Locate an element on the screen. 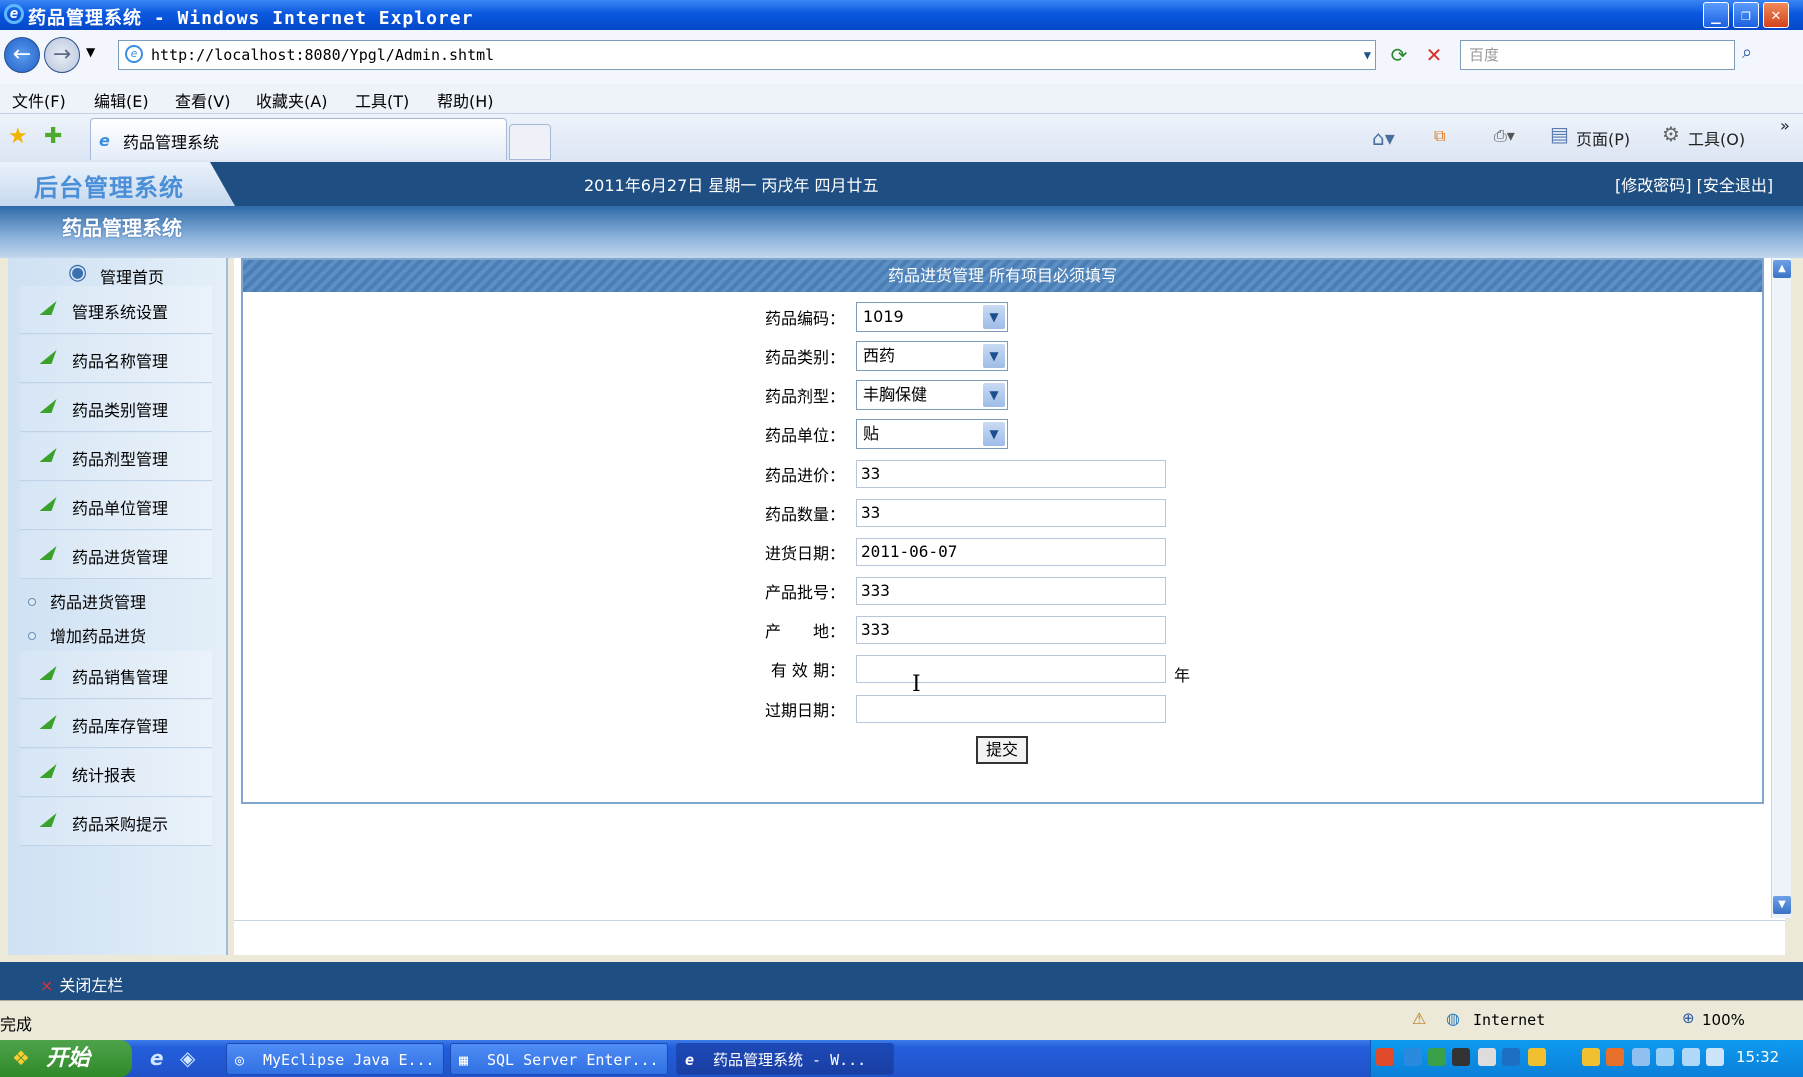  sidebar-item-drug-unit: 药品单位管理 is located at coordinates (116, 506).